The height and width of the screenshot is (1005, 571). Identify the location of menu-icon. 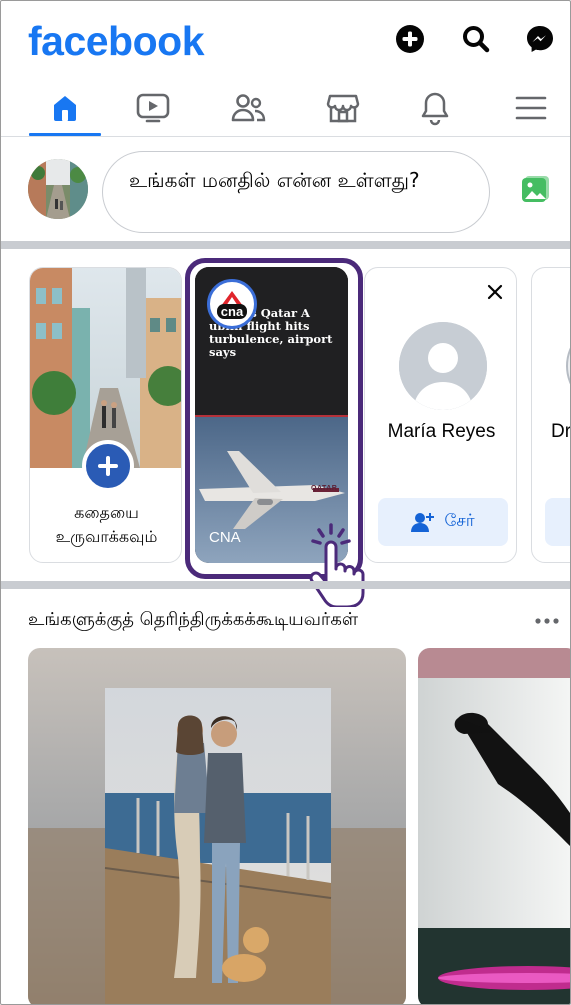
(531, 107).